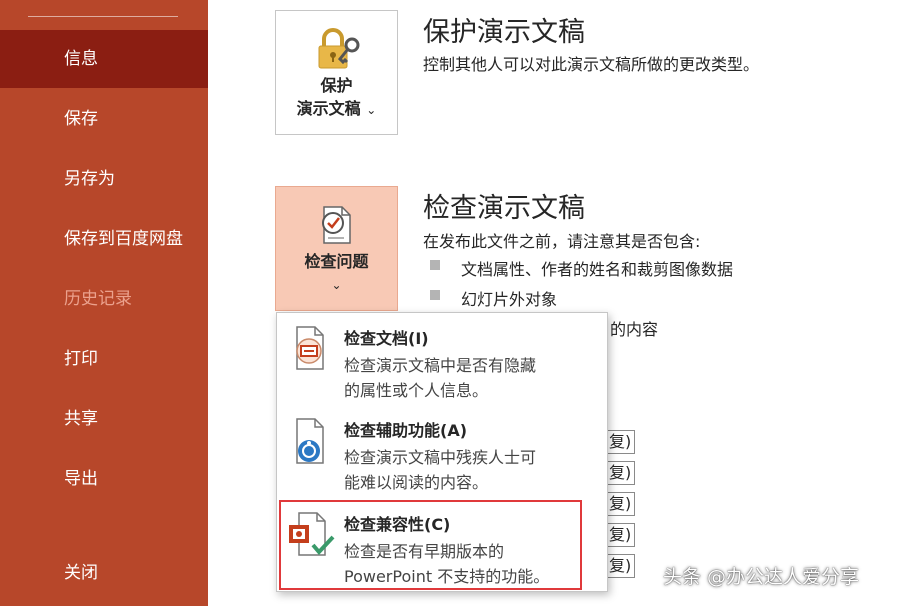  I want to click on menu-item-check-accessibility: 检查辅助功能(A) 检查演示文稿中残疾人士可 能难以阅读的内容。, so click(442, 455).